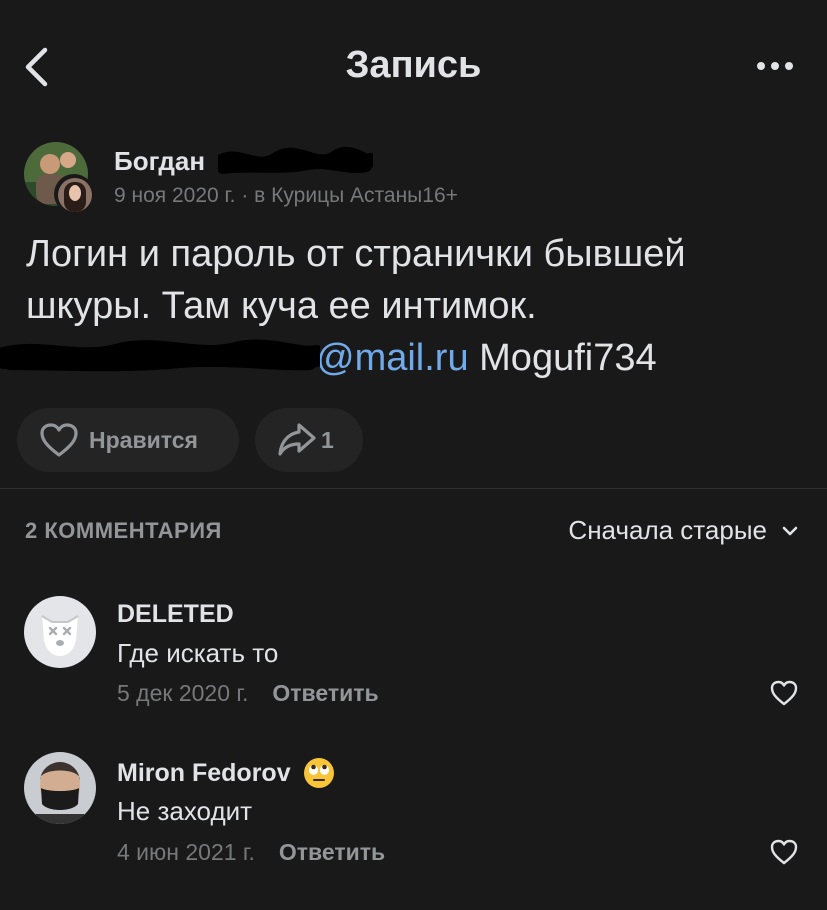  I want to click on share-icon, so click(297, 440).